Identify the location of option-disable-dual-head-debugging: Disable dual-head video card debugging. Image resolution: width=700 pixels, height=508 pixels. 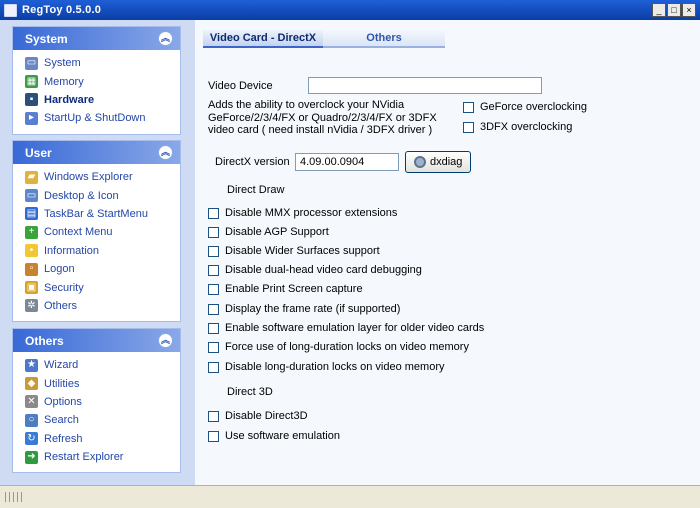
(315, 270).